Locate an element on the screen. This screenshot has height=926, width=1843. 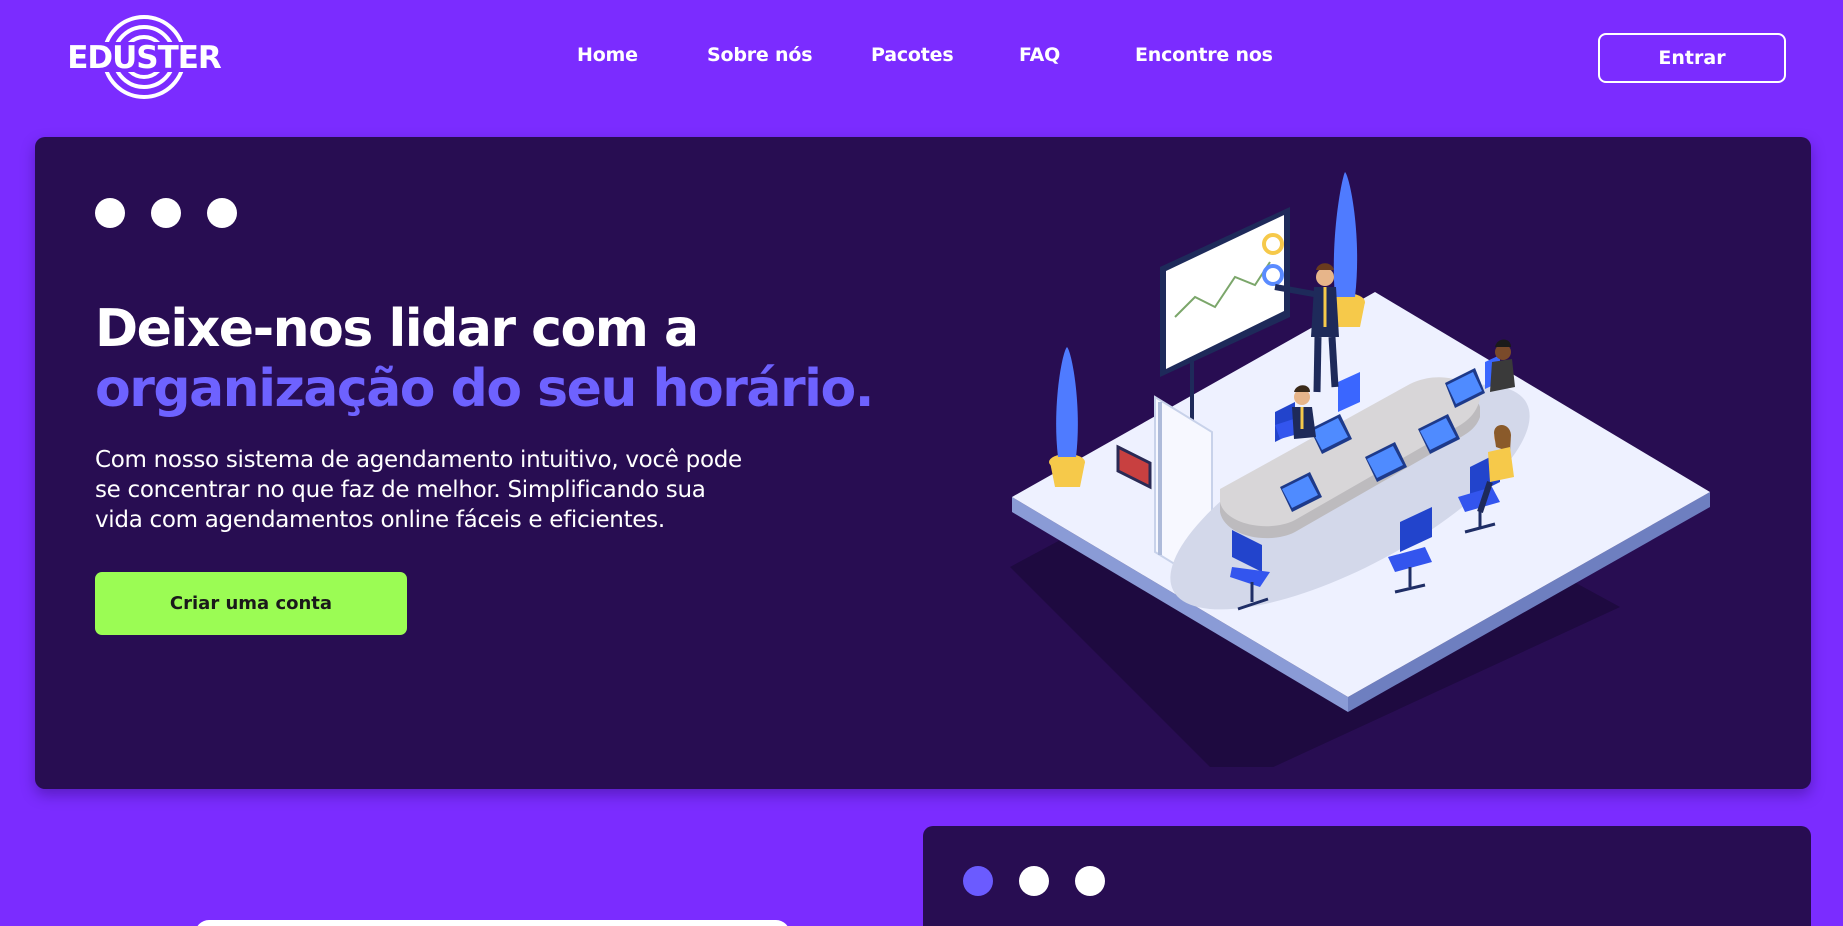
nav-encontre-nos: Encontre nos is located at coordinates (1204, 55).